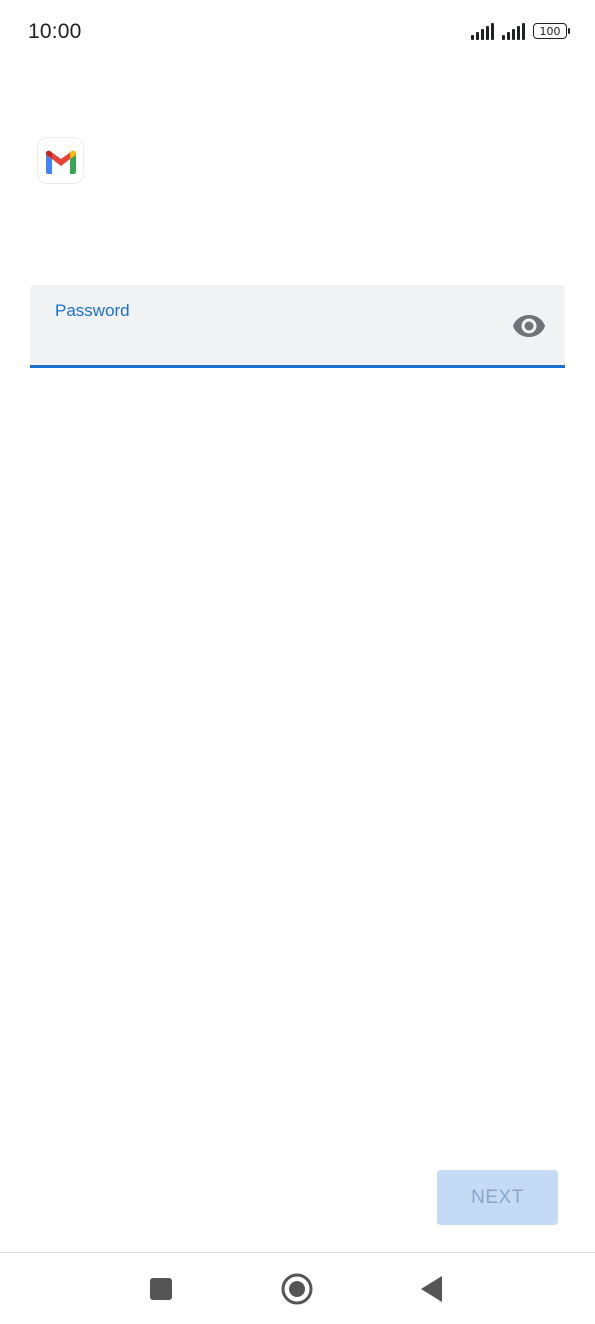  What do you see at coordinates (55, 31) in the screenshot?
I see `status-time: 10:00` at bounding box center [55, 31].